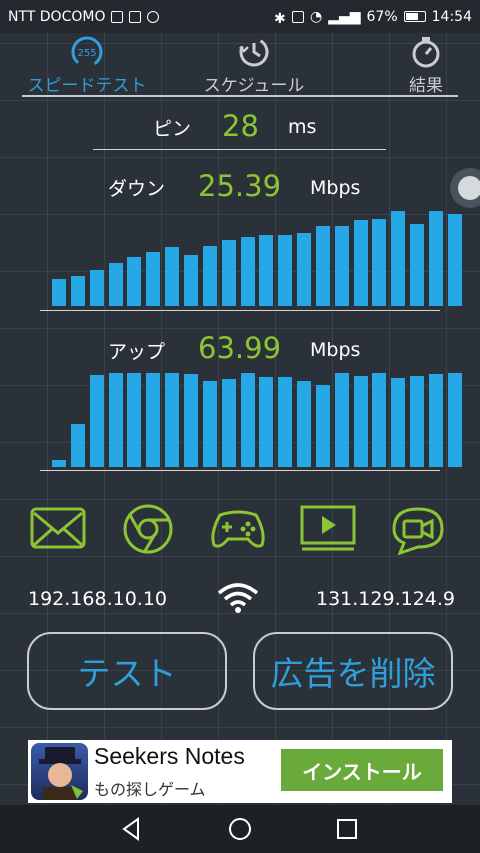  Describe the element at coordinates (87, 86) in the screenshot. I see `tab-speedtest-label: スピードテスト` at that location.